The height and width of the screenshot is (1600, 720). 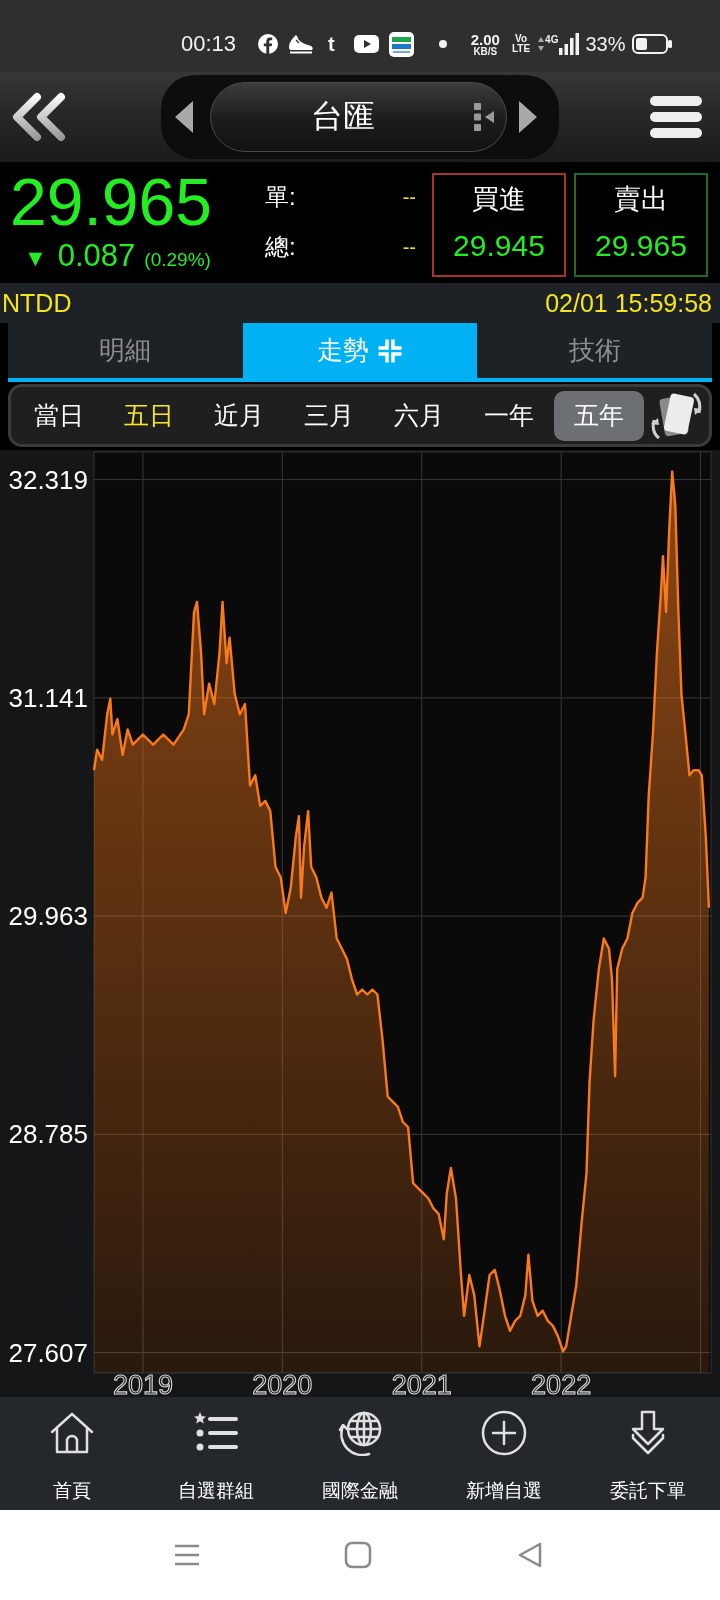 I want to click on striped-tile-icon, so click(x=401, y=44).